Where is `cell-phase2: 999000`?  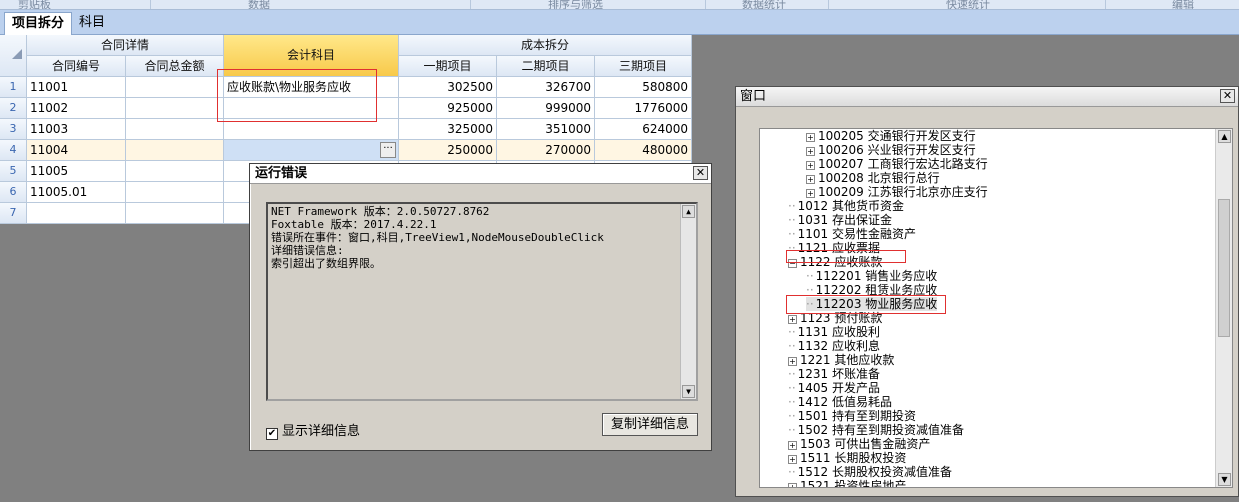
cell-phase2: 999000 is located at coordinates (546, 108).